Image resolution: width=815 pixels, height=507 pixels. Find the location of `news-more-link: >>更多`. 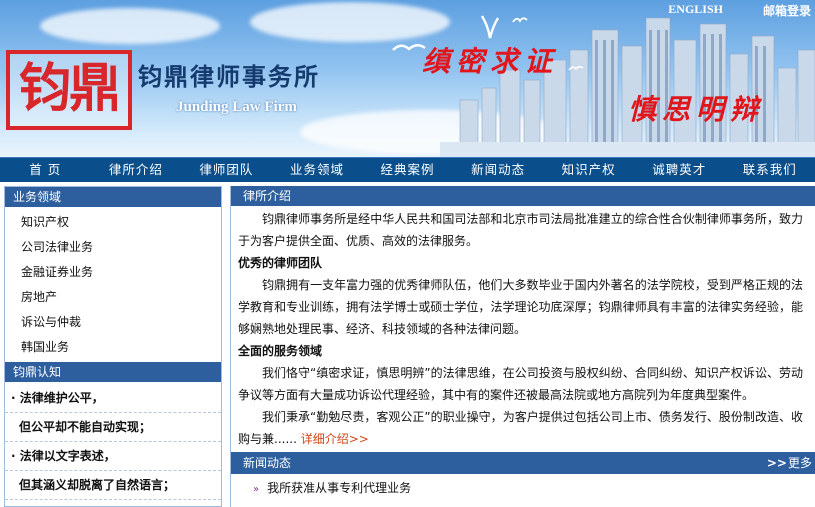

news-more-link: >>更多 is located at coordinates (789, 463).